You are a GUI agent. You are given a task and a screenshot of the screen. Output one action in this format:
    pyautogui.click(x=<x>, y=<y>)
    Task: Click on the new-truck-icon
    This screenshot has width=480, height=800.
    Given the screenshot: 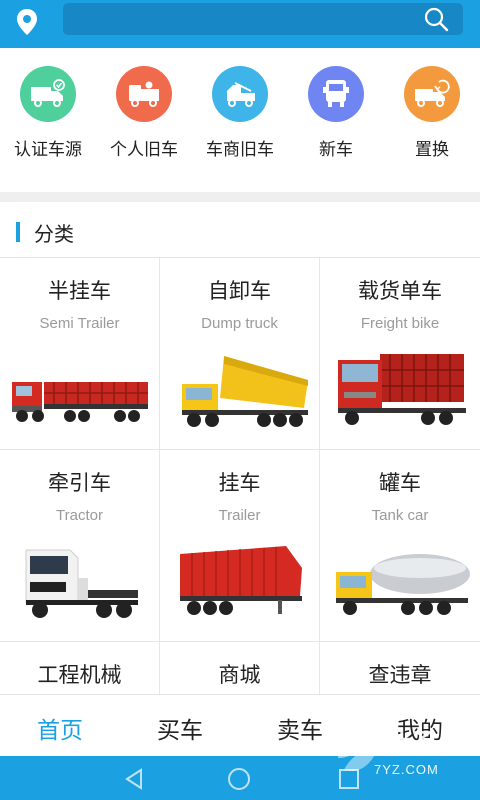 What is the action you would take?
    pyautogui.click(x=336, y=94)
    